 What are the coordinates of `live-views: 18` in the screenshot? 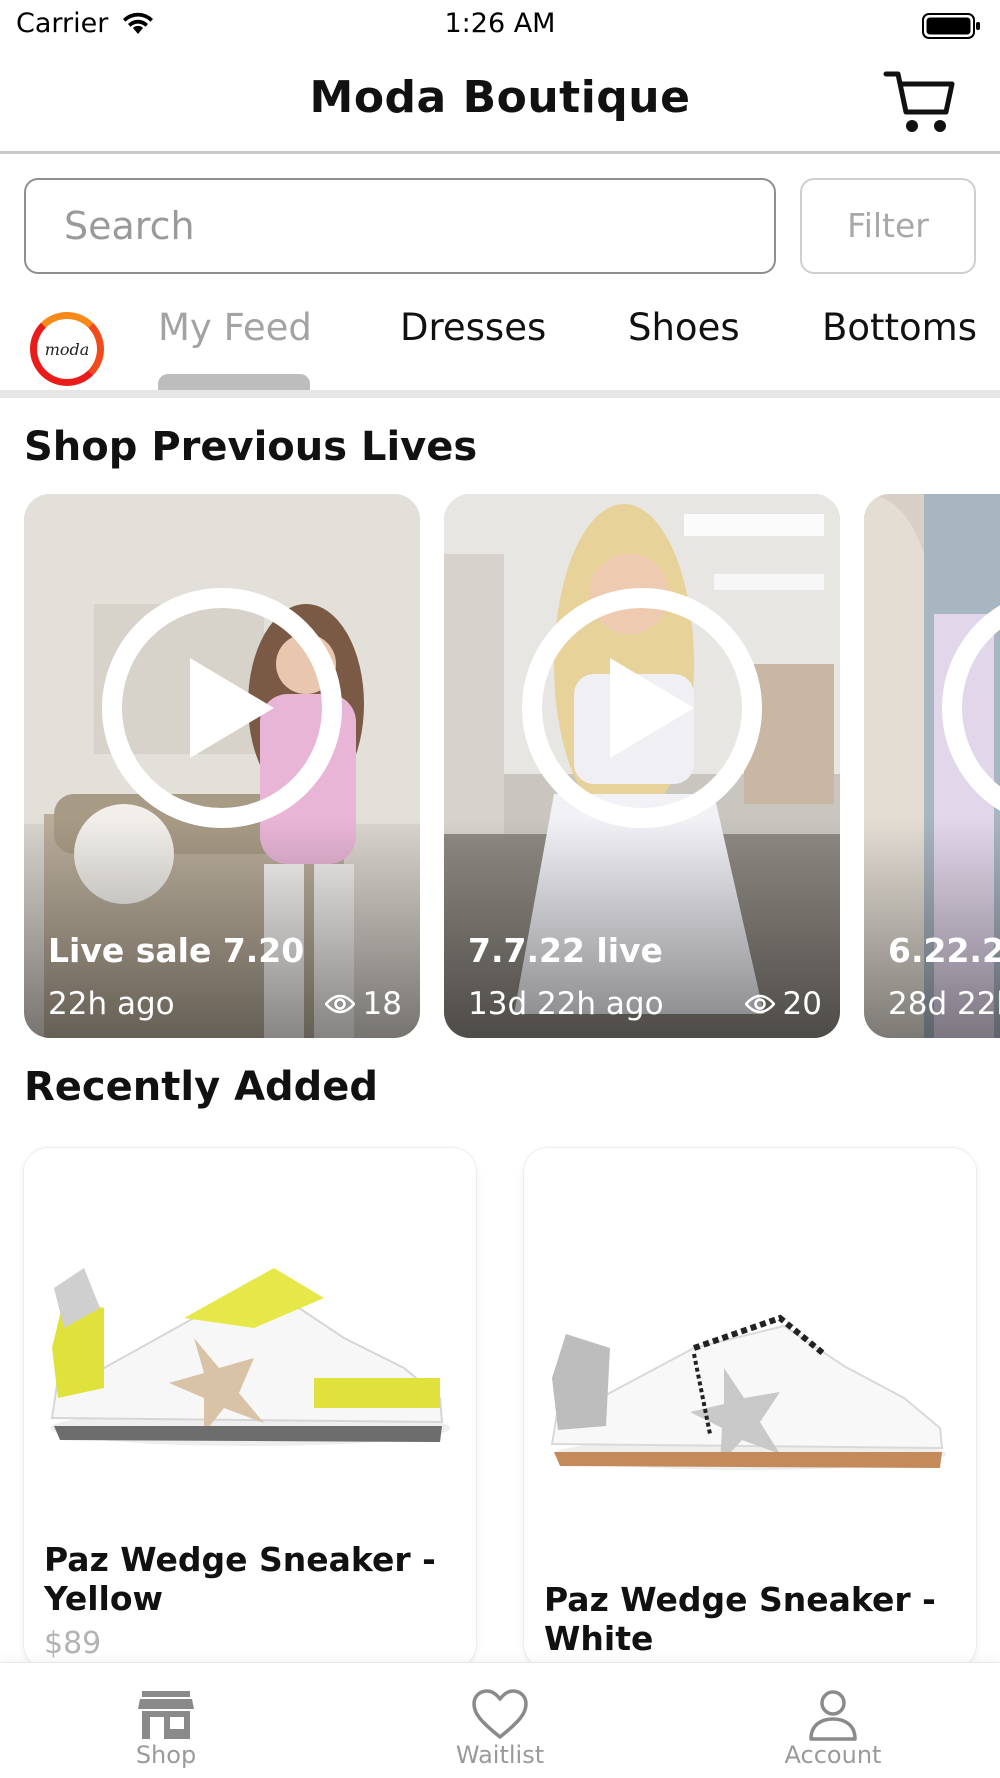 It's located at (363, 1004).